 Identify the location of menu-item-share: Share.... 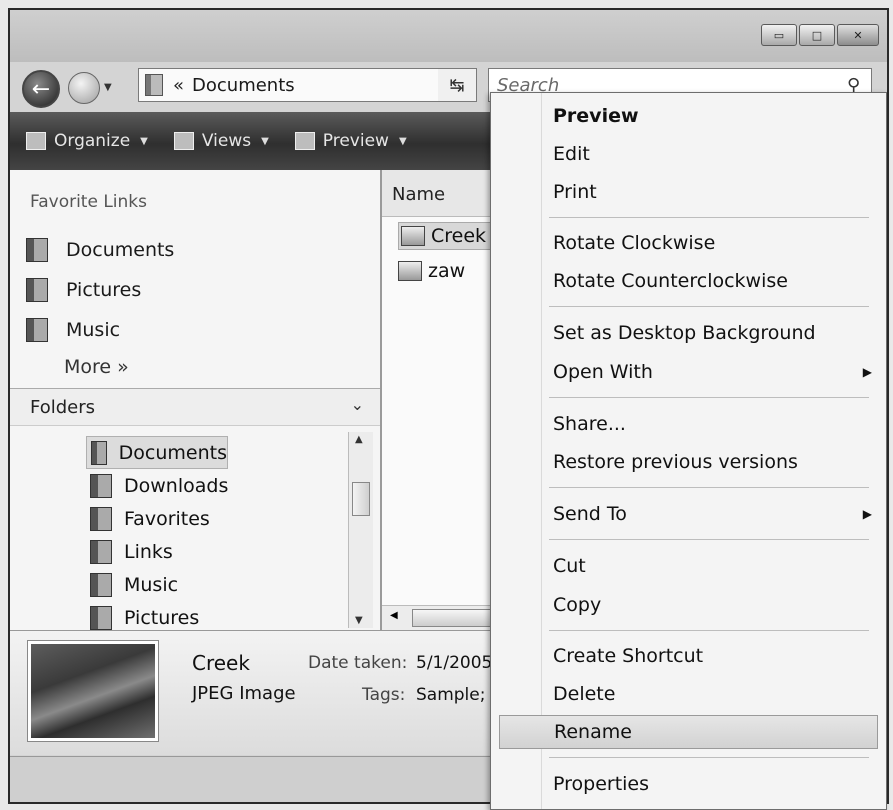
(688, 424).